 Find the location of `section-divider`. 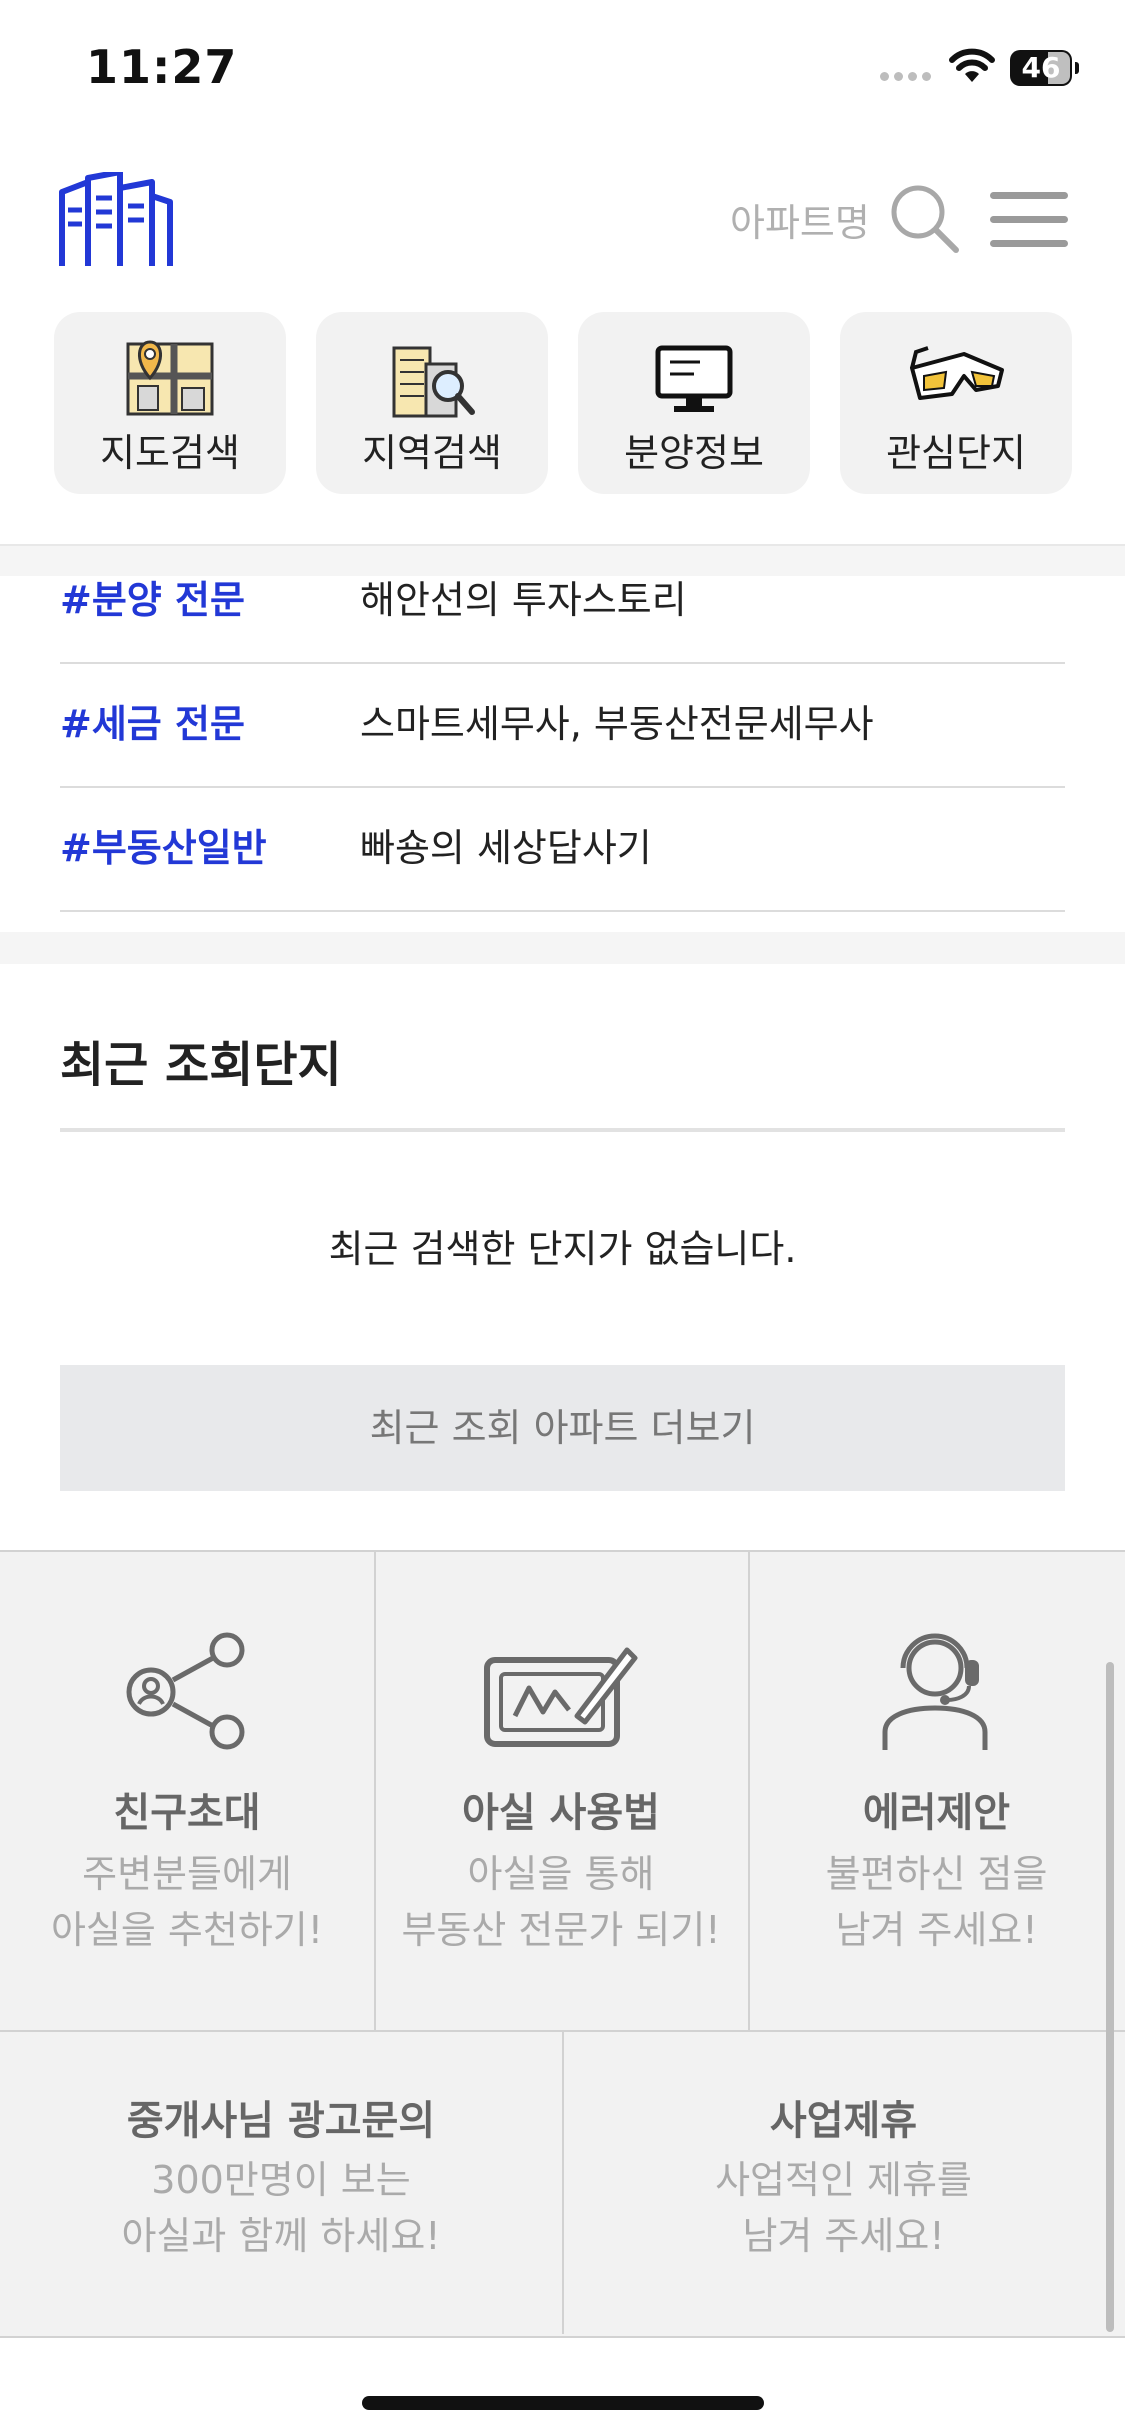

section-divider is located at coordinates (562, 948).